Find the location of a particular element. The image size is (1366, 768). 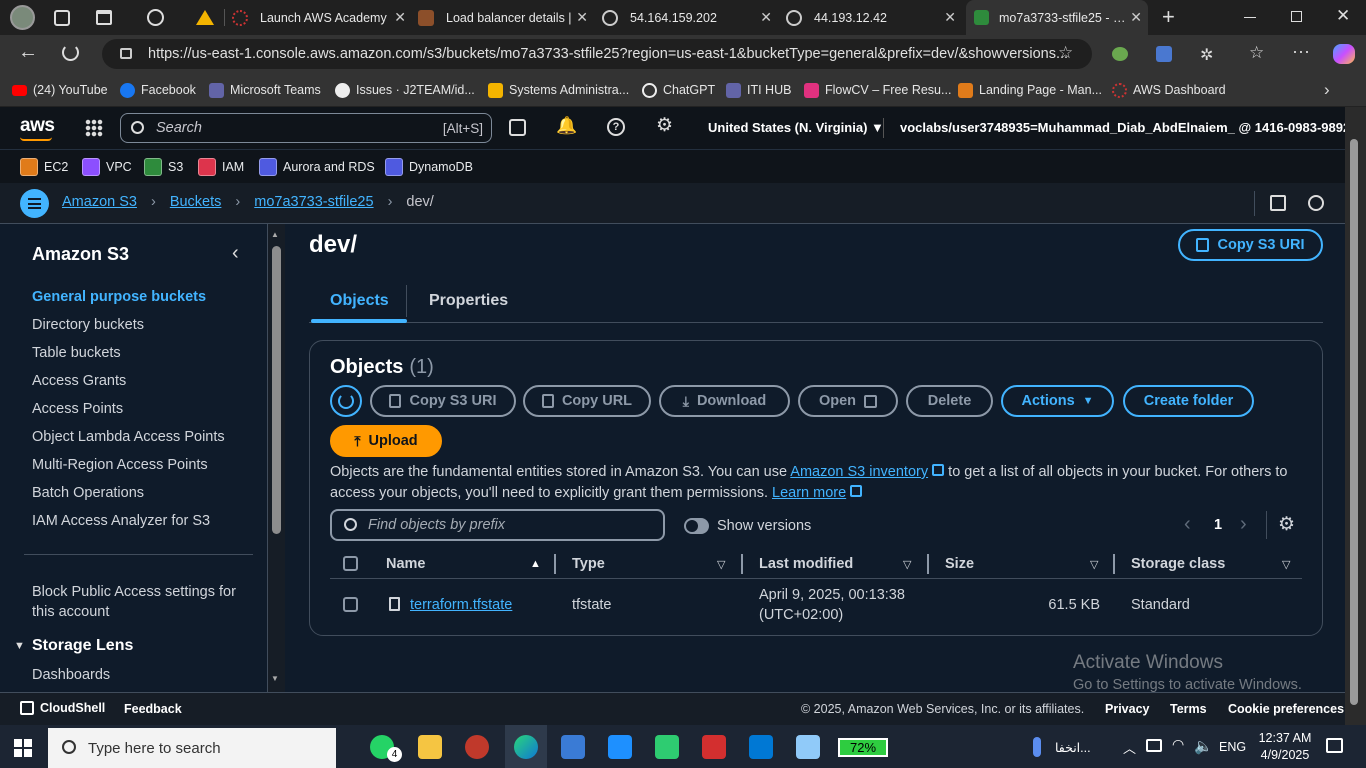

cloudshell-link: CloudShell is located at coordinates (62, 708).